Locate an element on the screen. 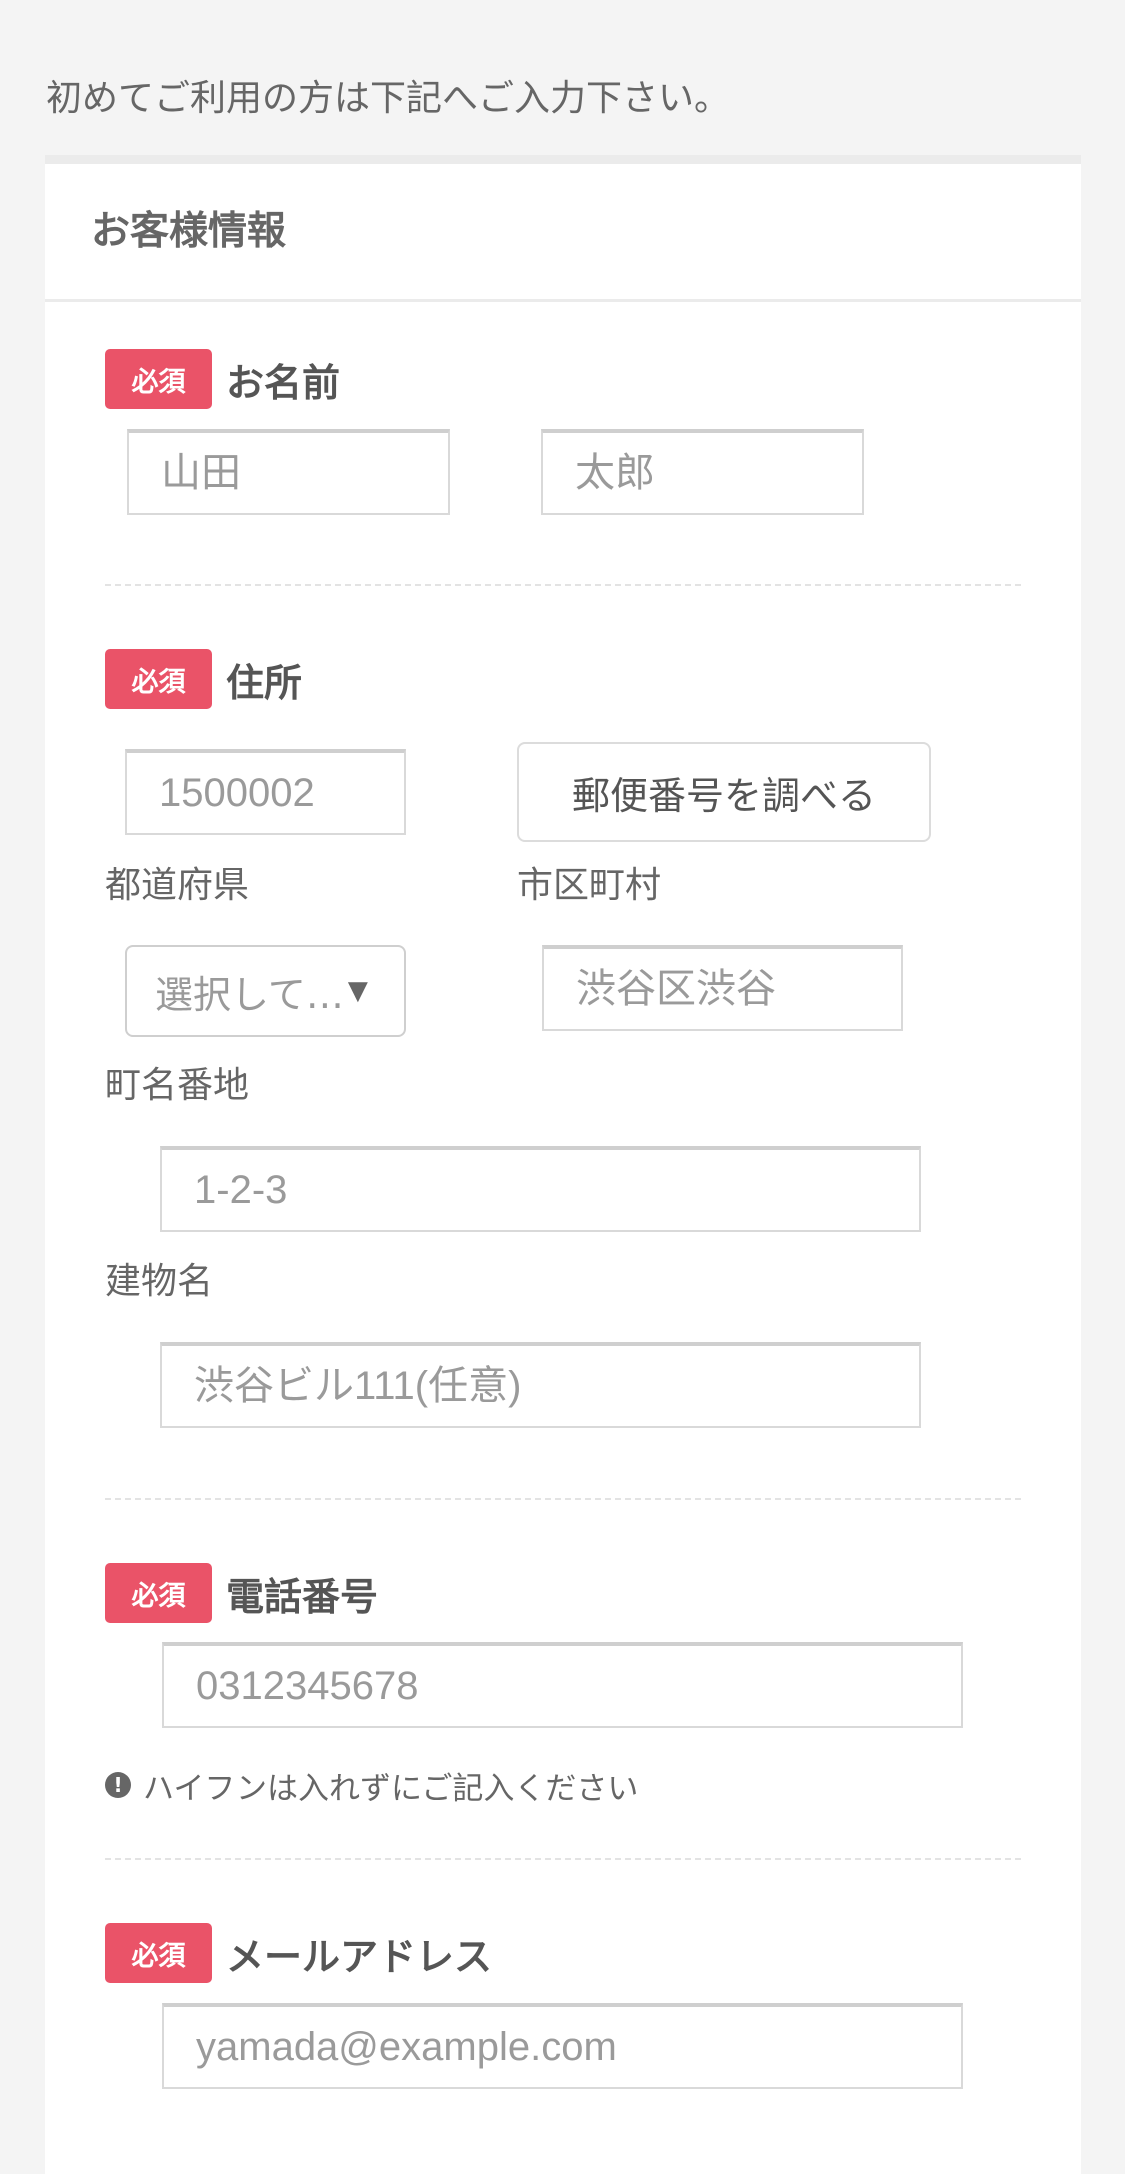 This screenshot has width=1125, height=2174. building-label: 建物名 is located at coordinates (159, 1281).